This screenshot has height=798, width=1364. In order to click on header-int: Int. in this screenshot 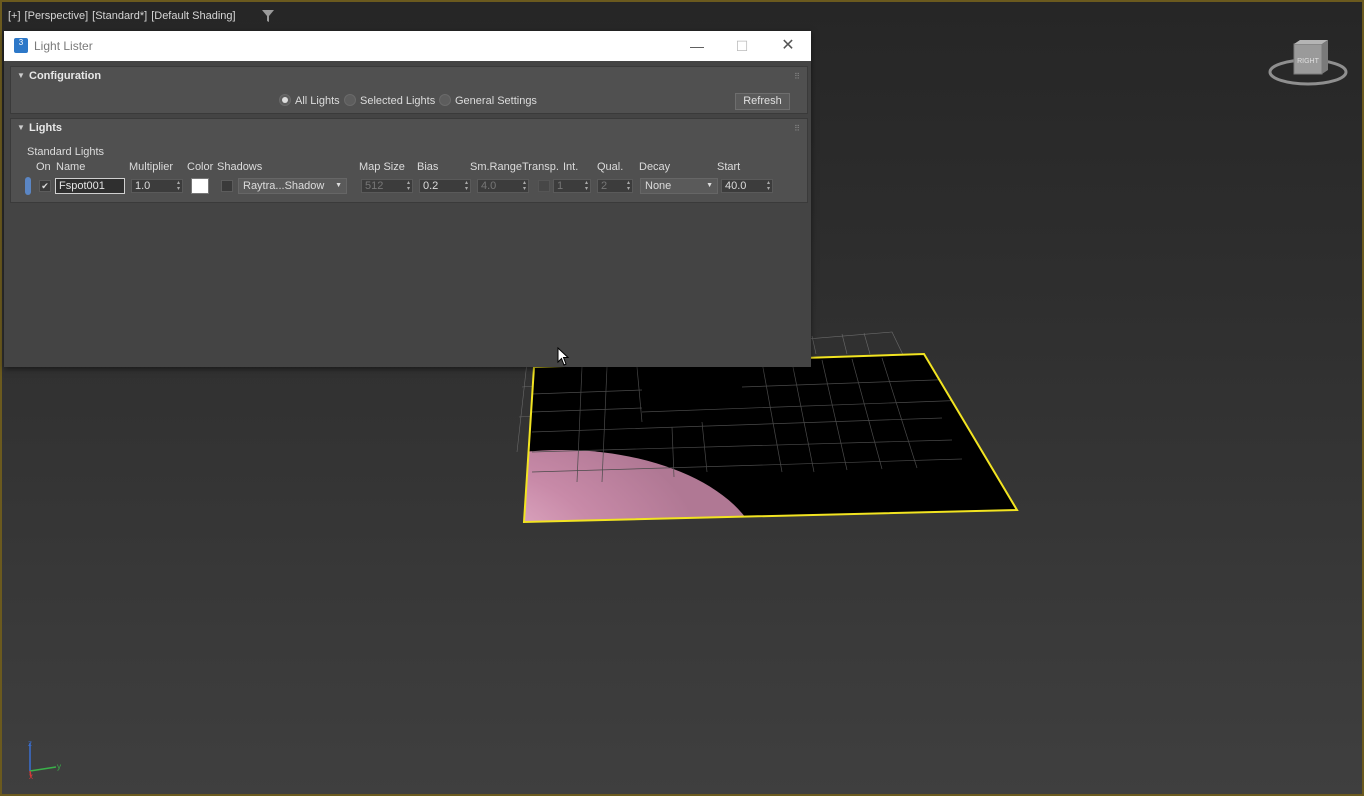, I will do `click(571, 167)`.